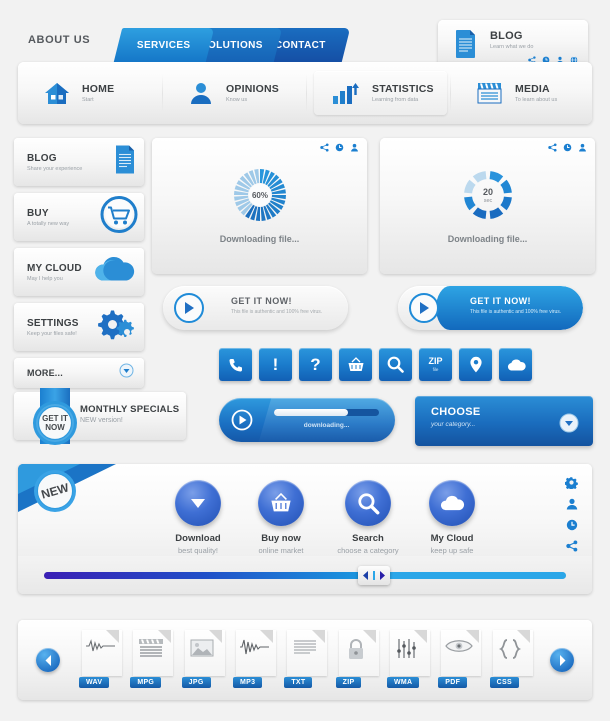  I want to click on file-item-mp3: MP3, so click(253, 660).